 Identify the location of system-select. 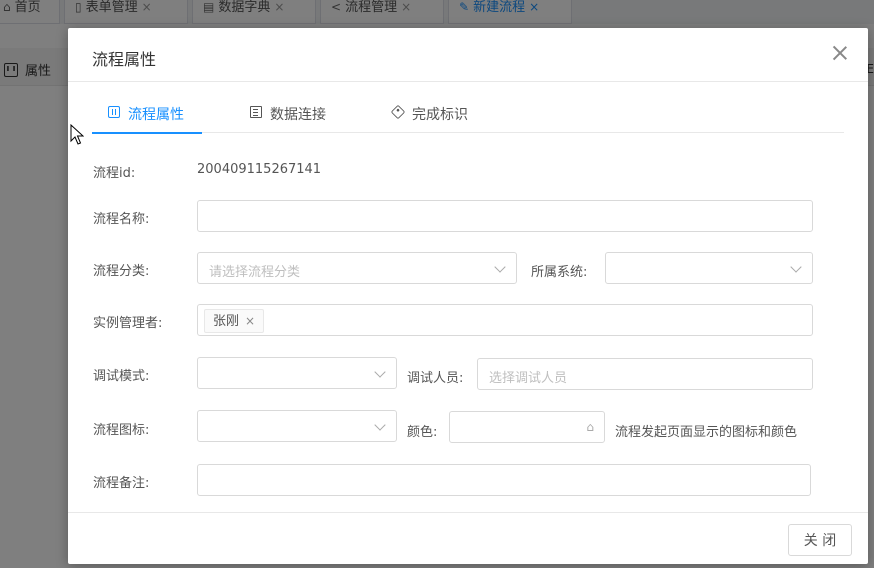
(709, 268).